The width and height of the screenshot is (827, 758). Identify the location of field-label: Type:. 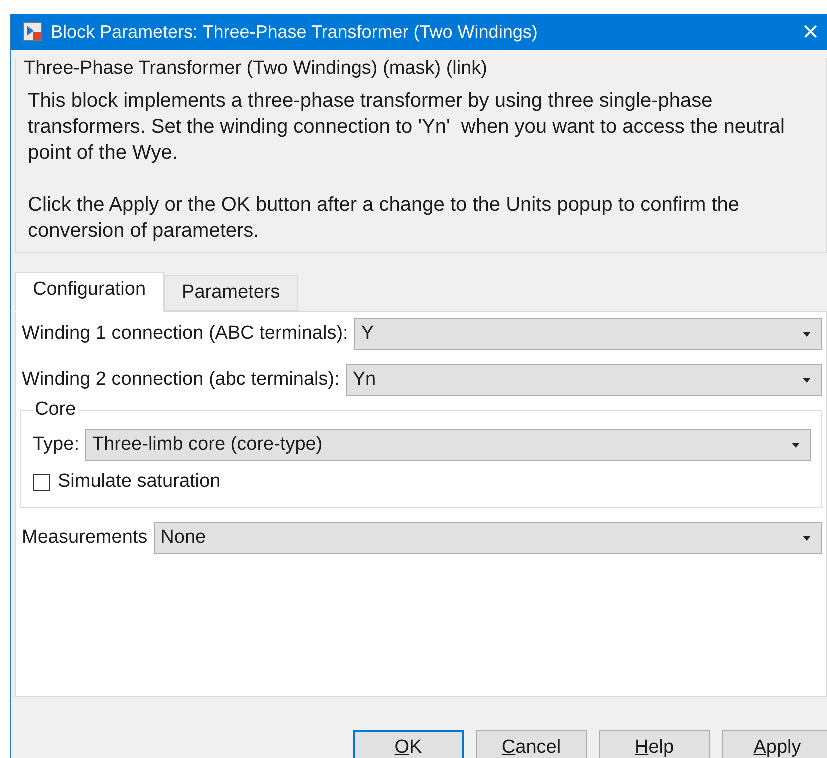
(56, 445).